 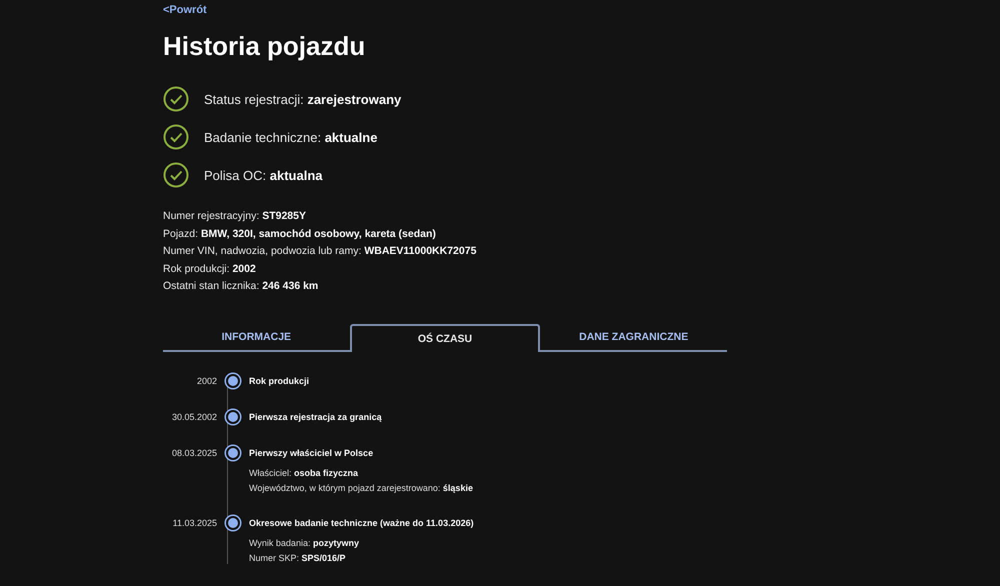 I want to click on event-title: Pierwszy właściciel w Polsce, so click(x=311, y=453).